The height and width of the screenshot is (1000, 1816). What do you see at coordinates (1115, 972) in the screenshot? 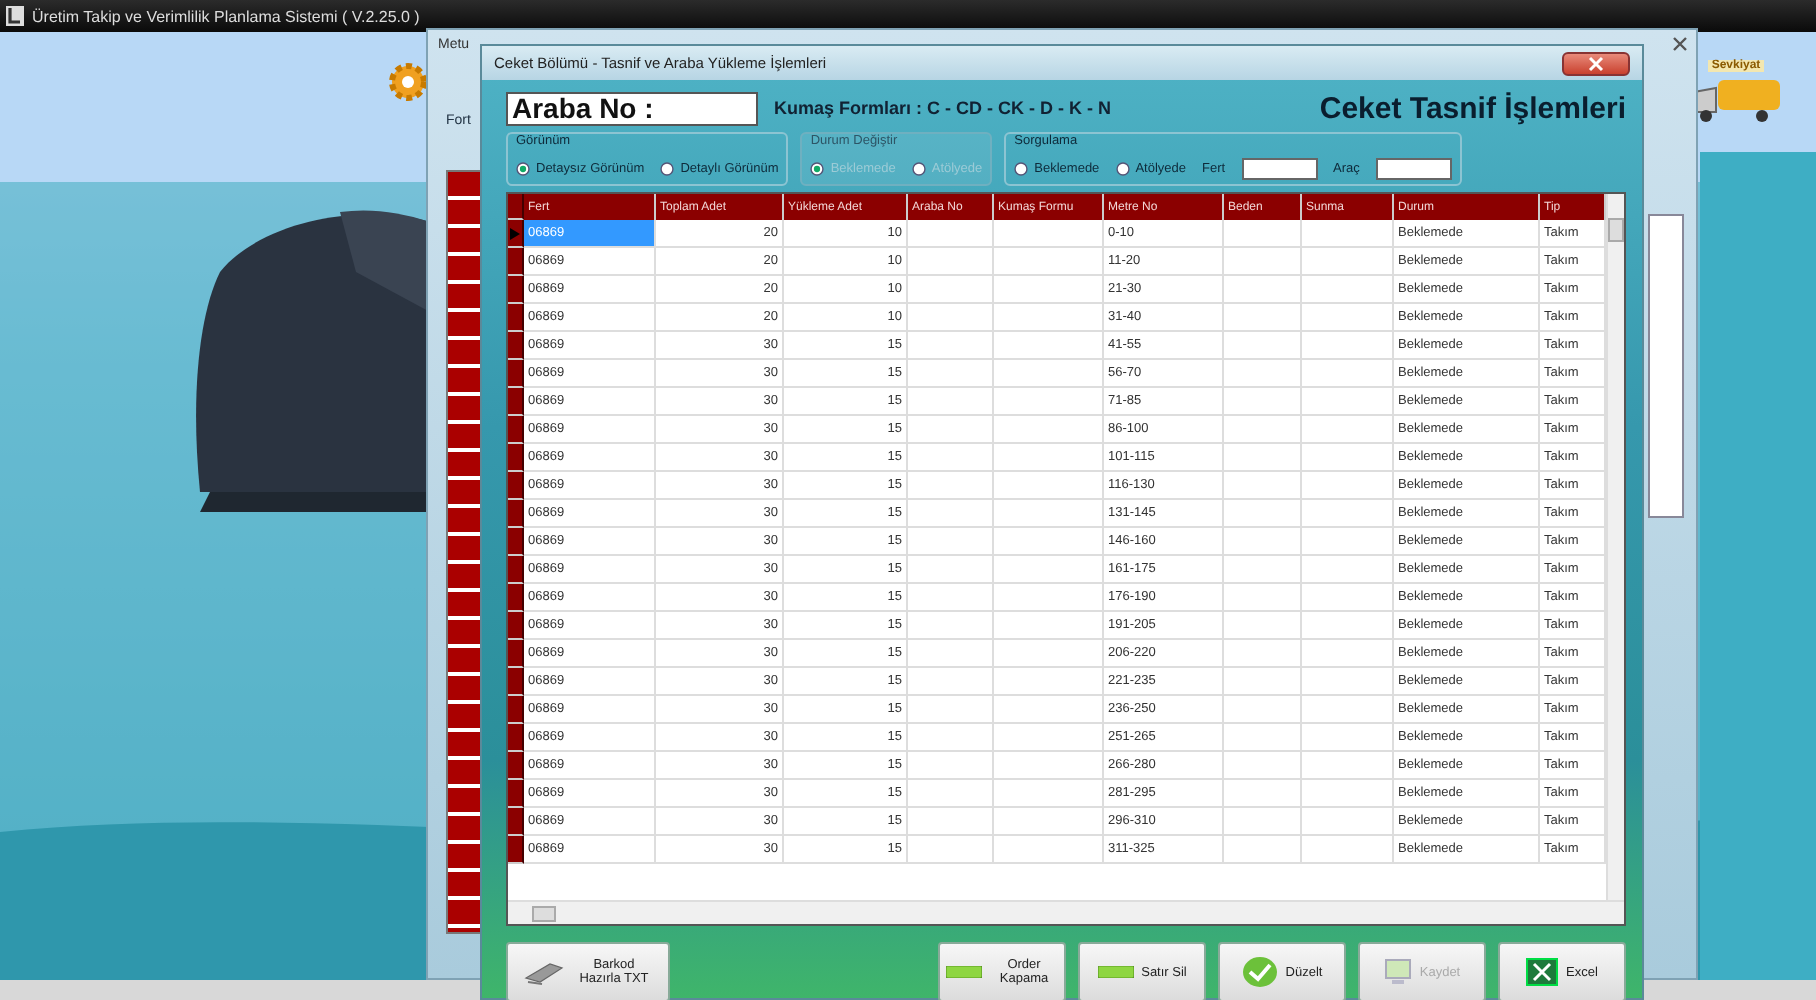
I see `bar-icon` at bounding box center [1115, 972].